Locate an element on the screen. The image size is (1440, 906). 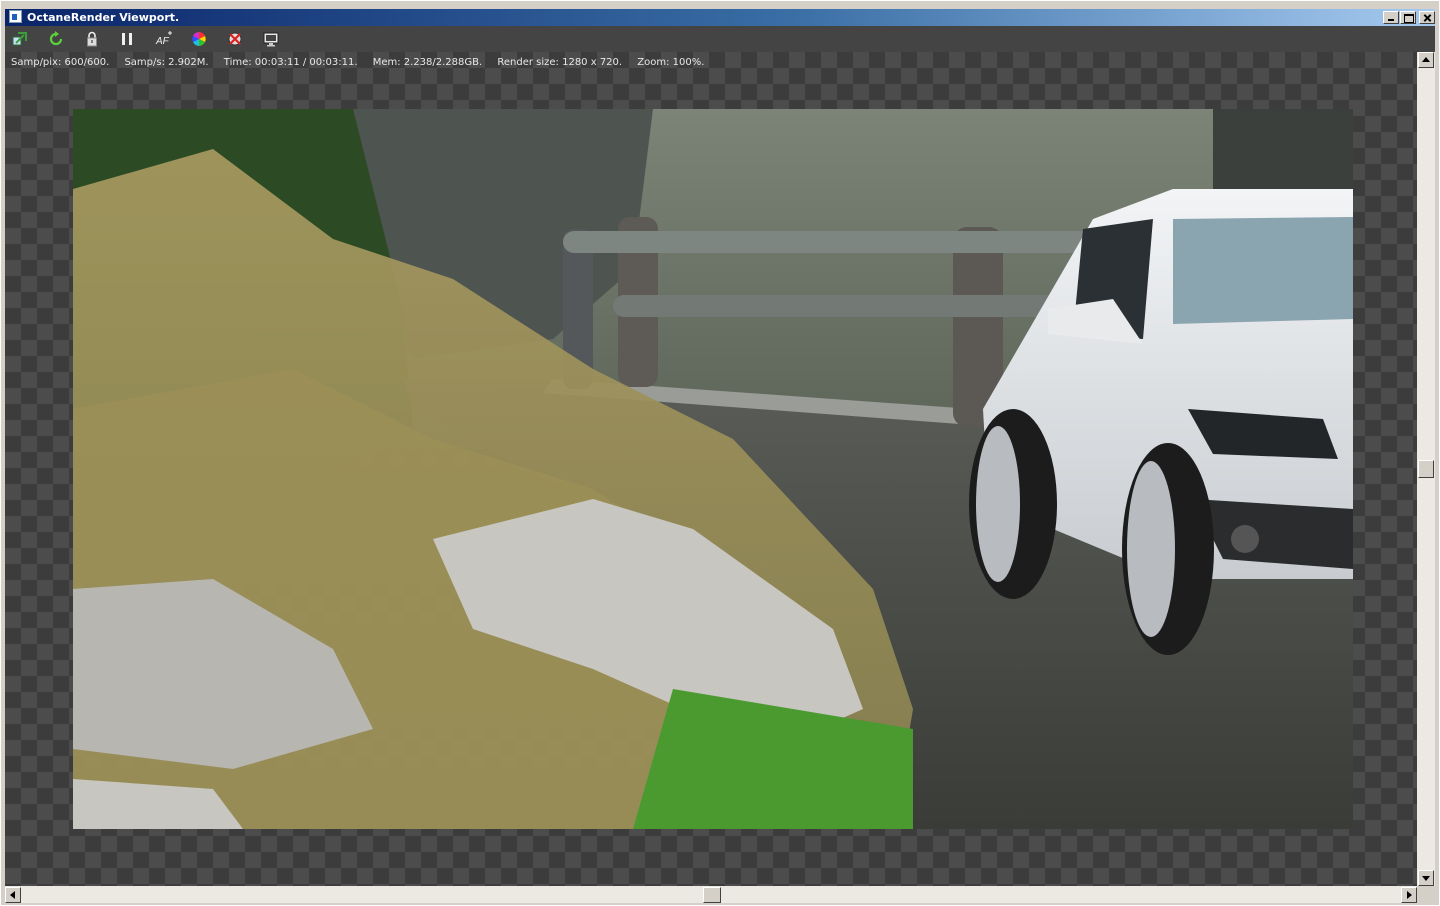
scroll-right-button is located at coordinates (1409, 895).